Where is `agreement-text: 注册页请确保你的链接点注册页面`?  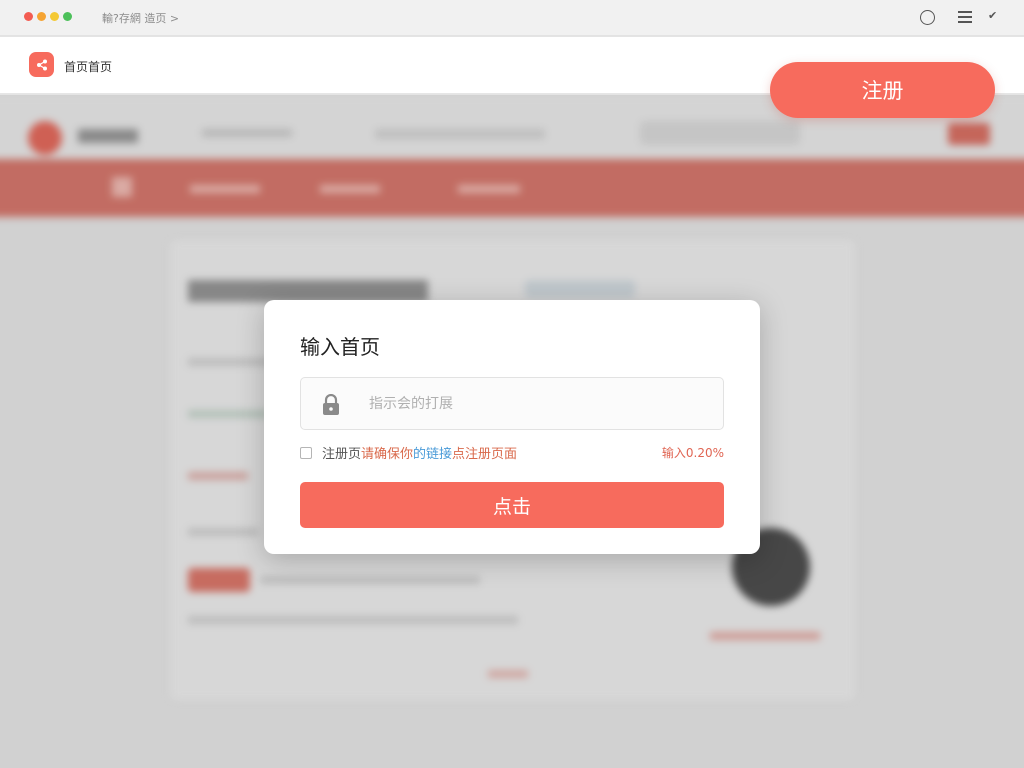 agreement-text: 注册页请确保你的链接点注册页面 is located at coordinates (419, 452).